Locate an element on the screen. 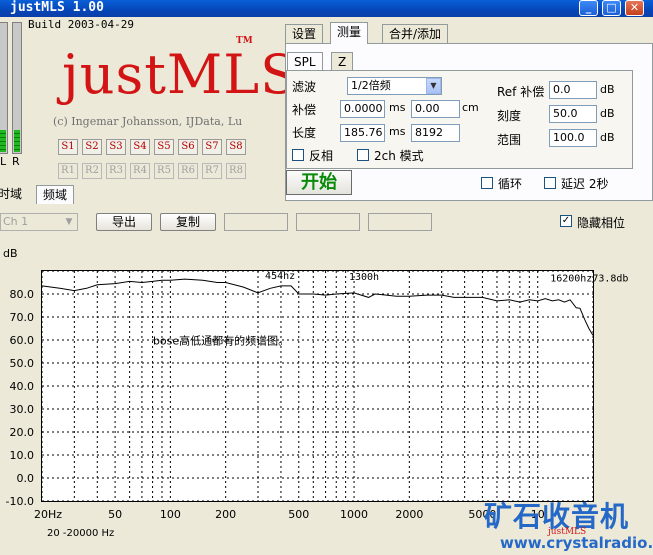  y-tick-label: 50.0 is located at coordinates (22, 363).